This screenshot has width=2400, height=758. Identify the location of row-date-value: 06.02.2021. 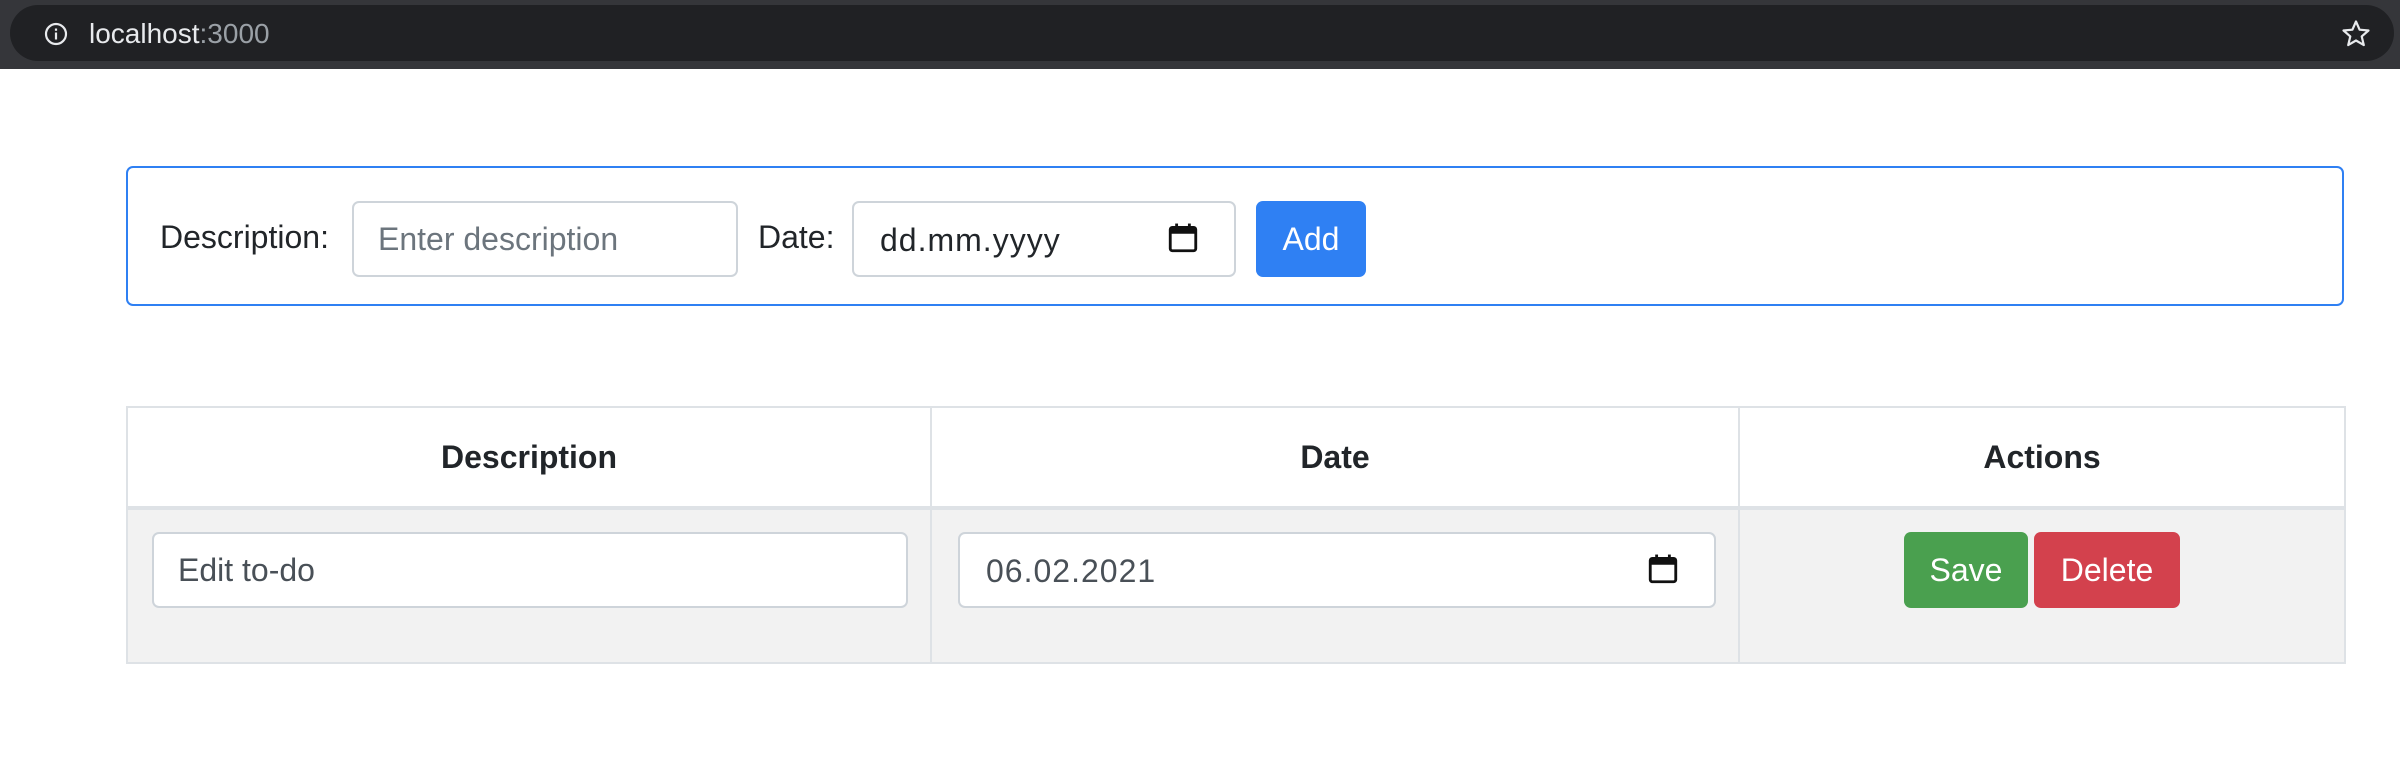
(1071, 571).